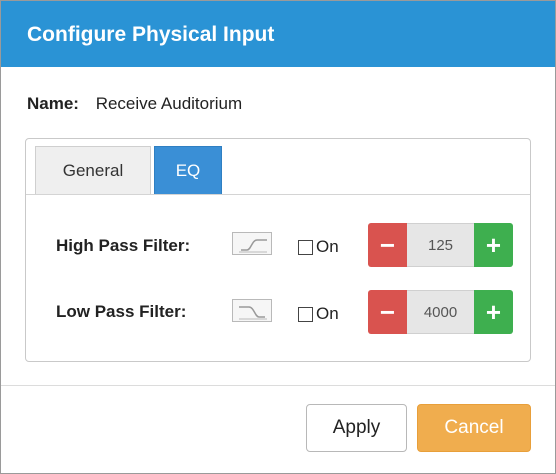 This screenshot has width=556, height=474. I want to click on apply-button: Apply, so click(356, 428).